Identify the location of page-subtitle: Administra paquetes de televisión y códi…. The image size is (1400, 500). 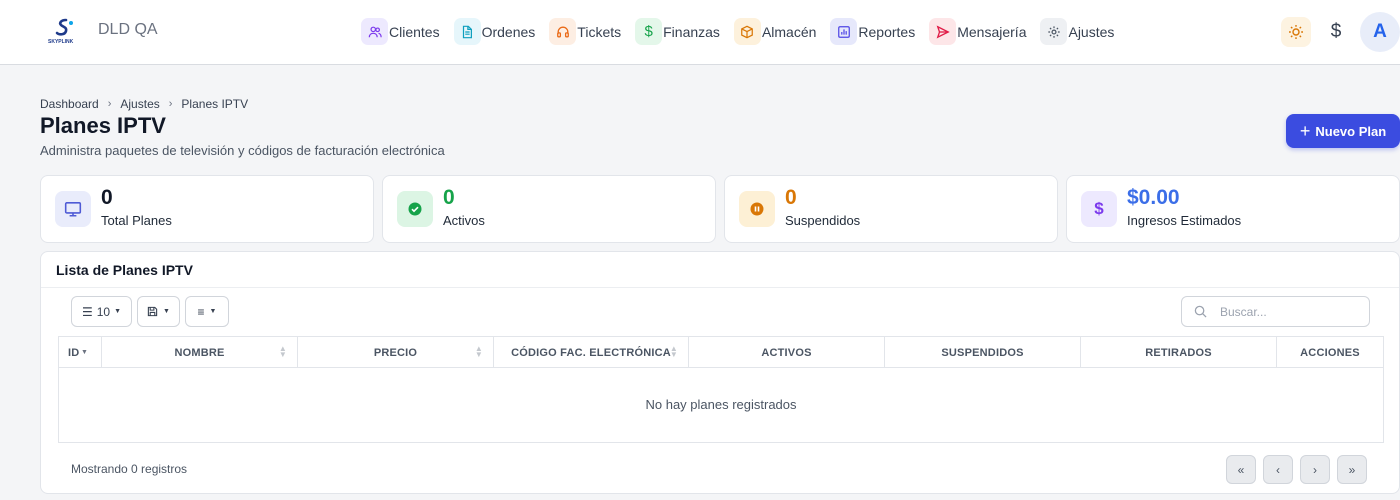
(242, 150).